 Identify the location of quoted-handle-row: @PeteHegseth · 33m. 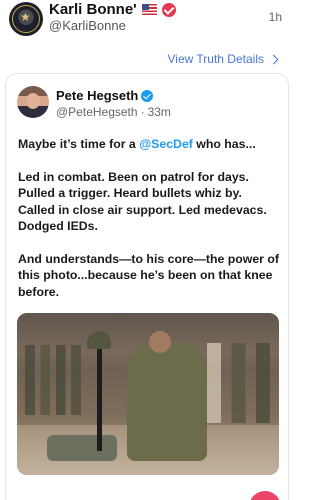
(113, 112).